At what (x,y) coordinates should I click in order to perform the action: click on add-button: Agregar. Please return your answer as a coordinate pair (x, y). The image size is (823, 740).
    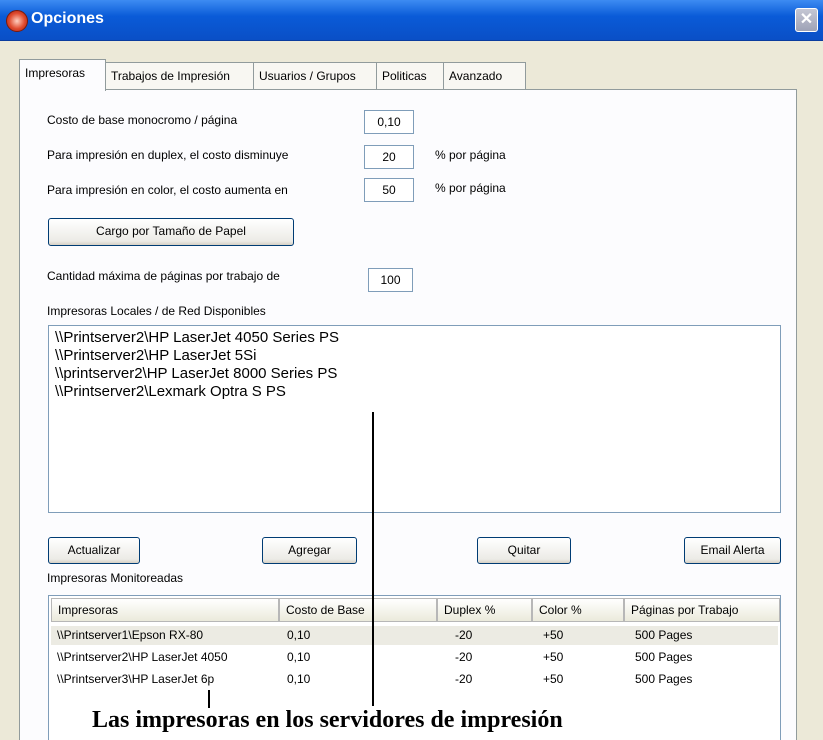
    Looking at the image, I should click on (309, 550).